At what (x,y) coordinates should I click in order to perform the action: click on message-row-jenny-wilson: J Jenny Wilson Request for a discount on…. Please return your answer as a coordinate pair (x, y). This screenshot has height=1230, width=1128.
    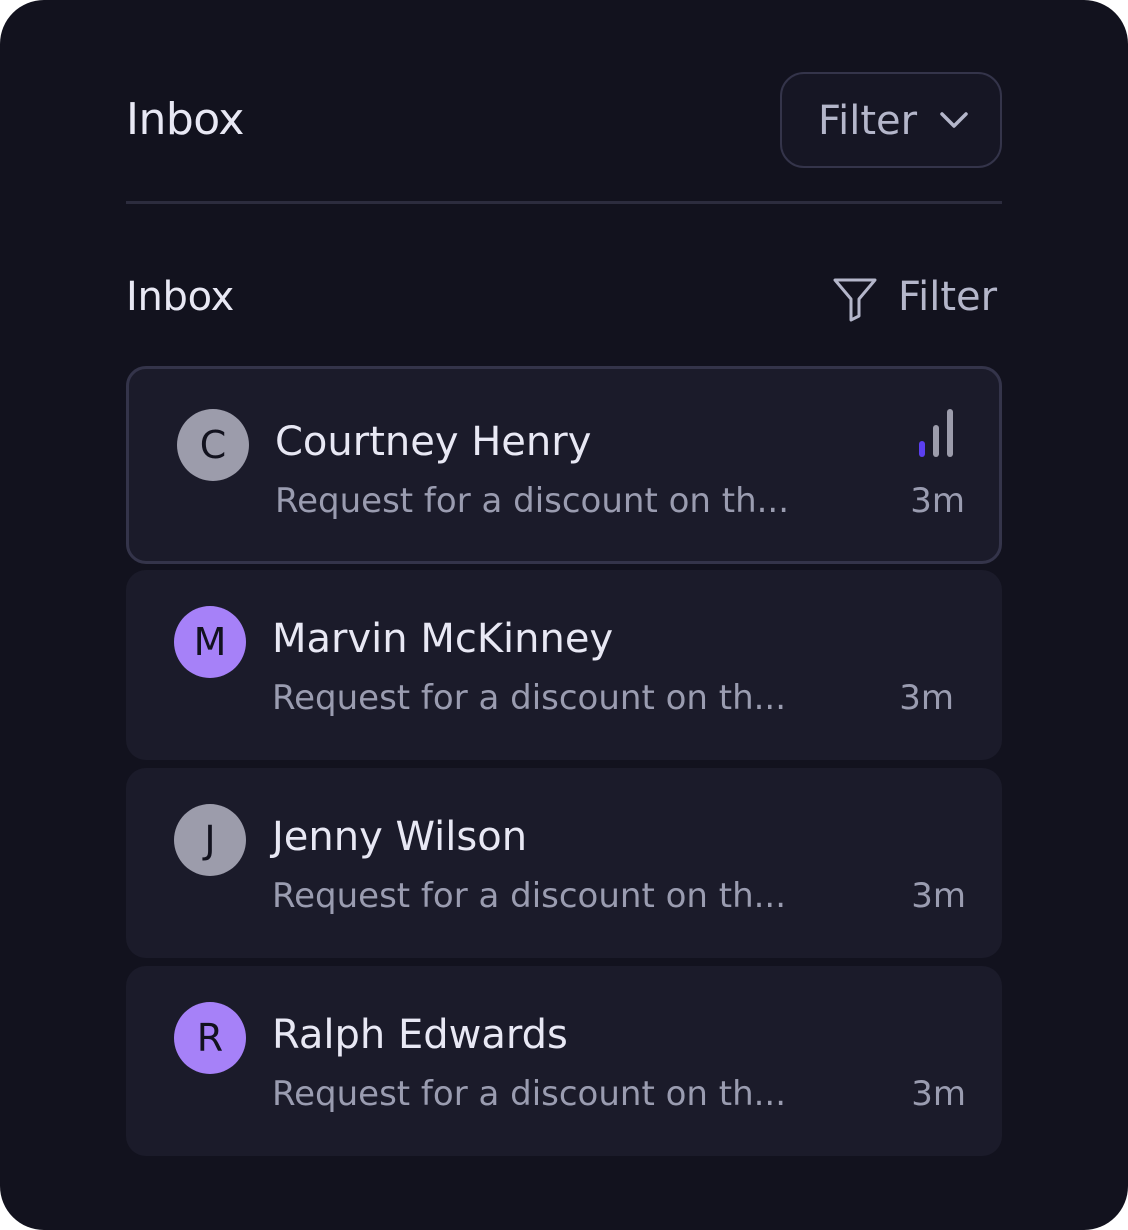
    Looking at the image, I should click on (564, 863).